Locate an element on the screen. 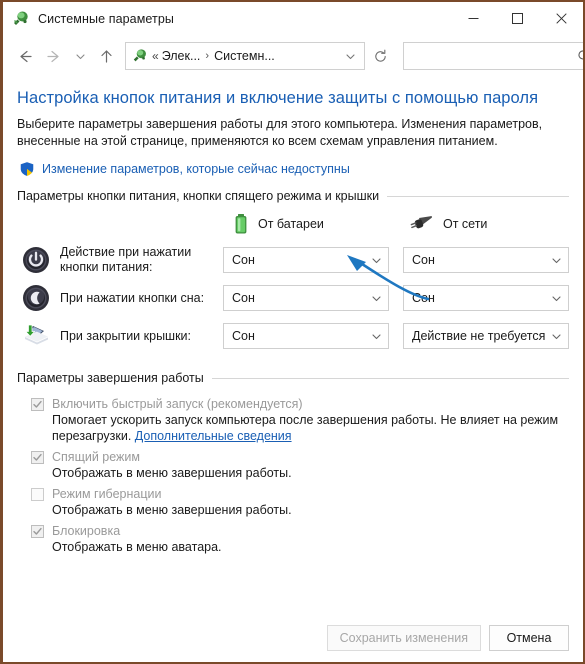 Image resolution: width=585 pixels, height=664 pixels. back-arrow-icon is located at coordinates (24, 56).